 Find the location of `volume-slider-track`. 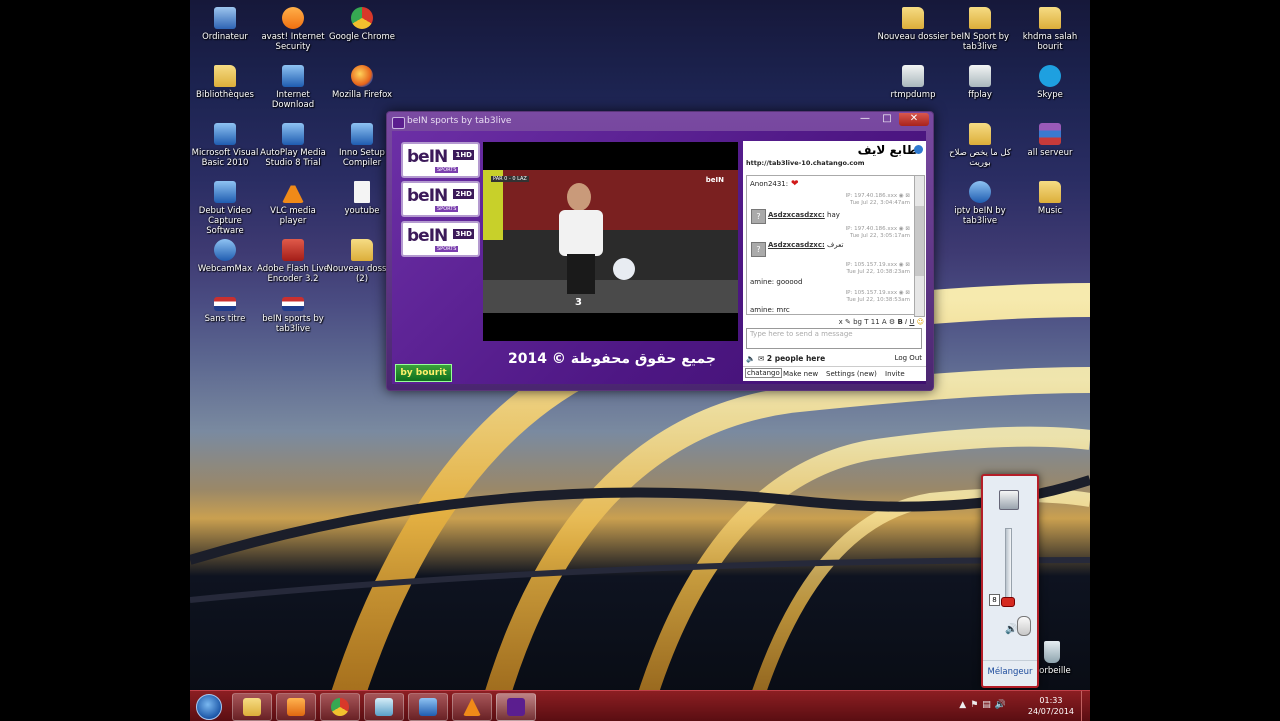

volume-slider-track is located at coordinates (1008, 564).